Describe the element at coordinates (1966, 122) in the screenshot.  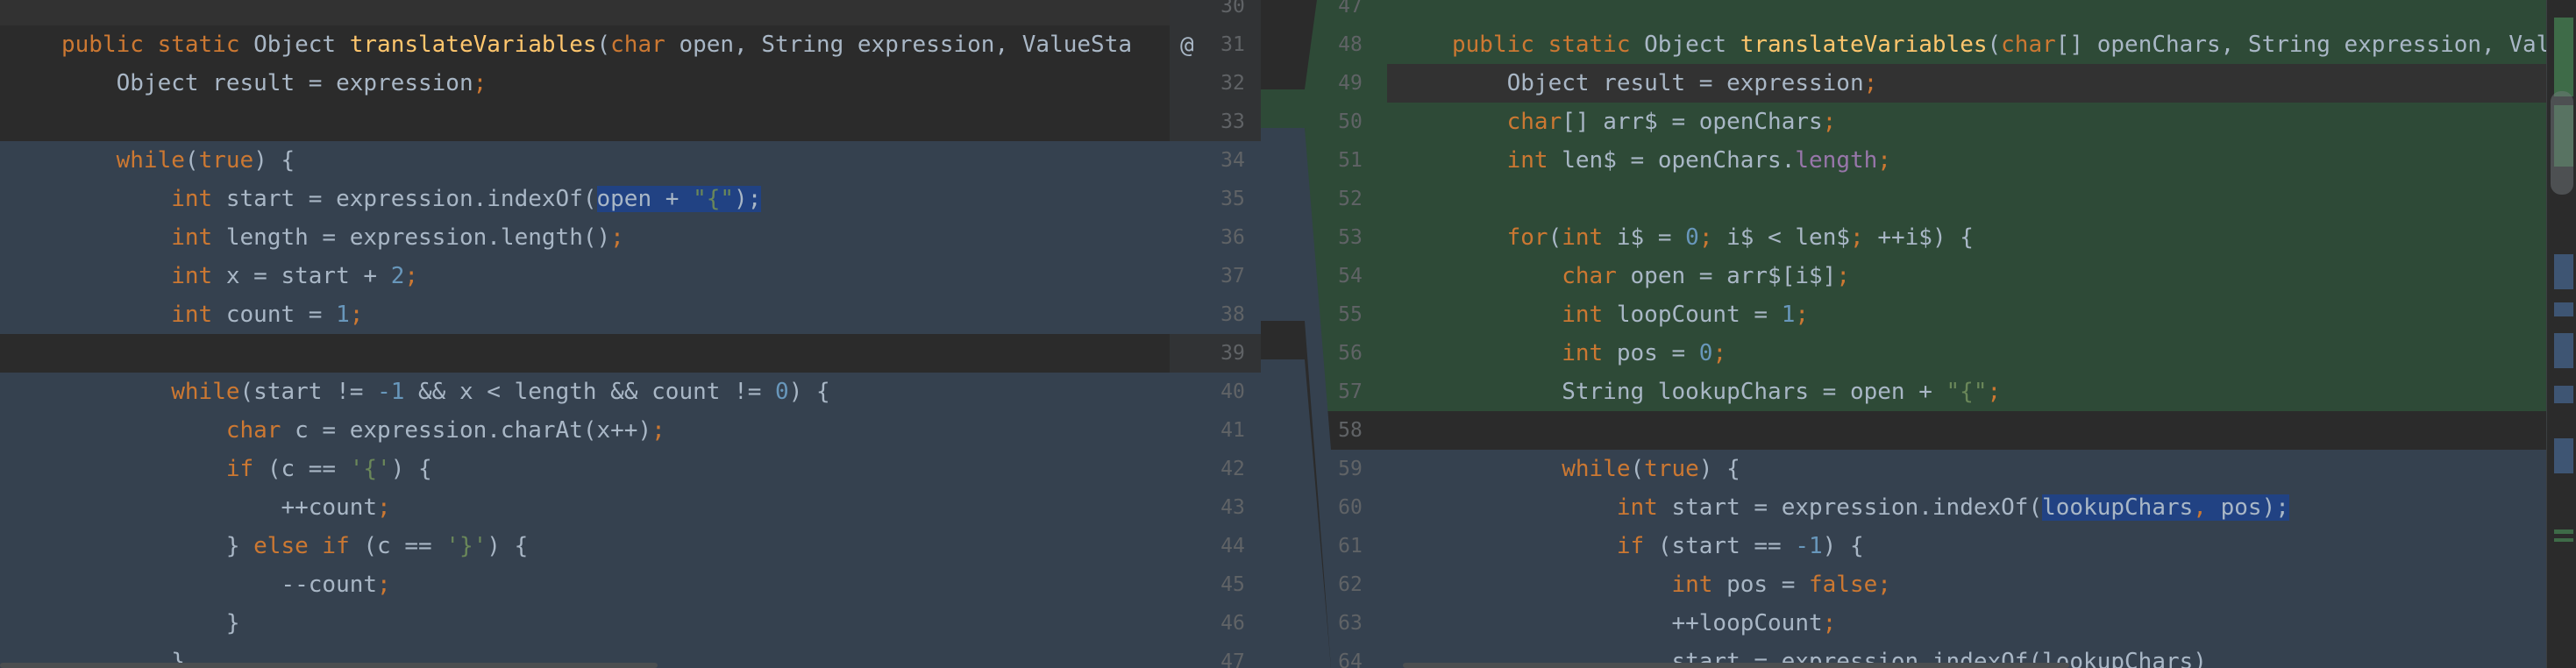
I see `right-code-line: char[] arr$ = openChars;` at that location.